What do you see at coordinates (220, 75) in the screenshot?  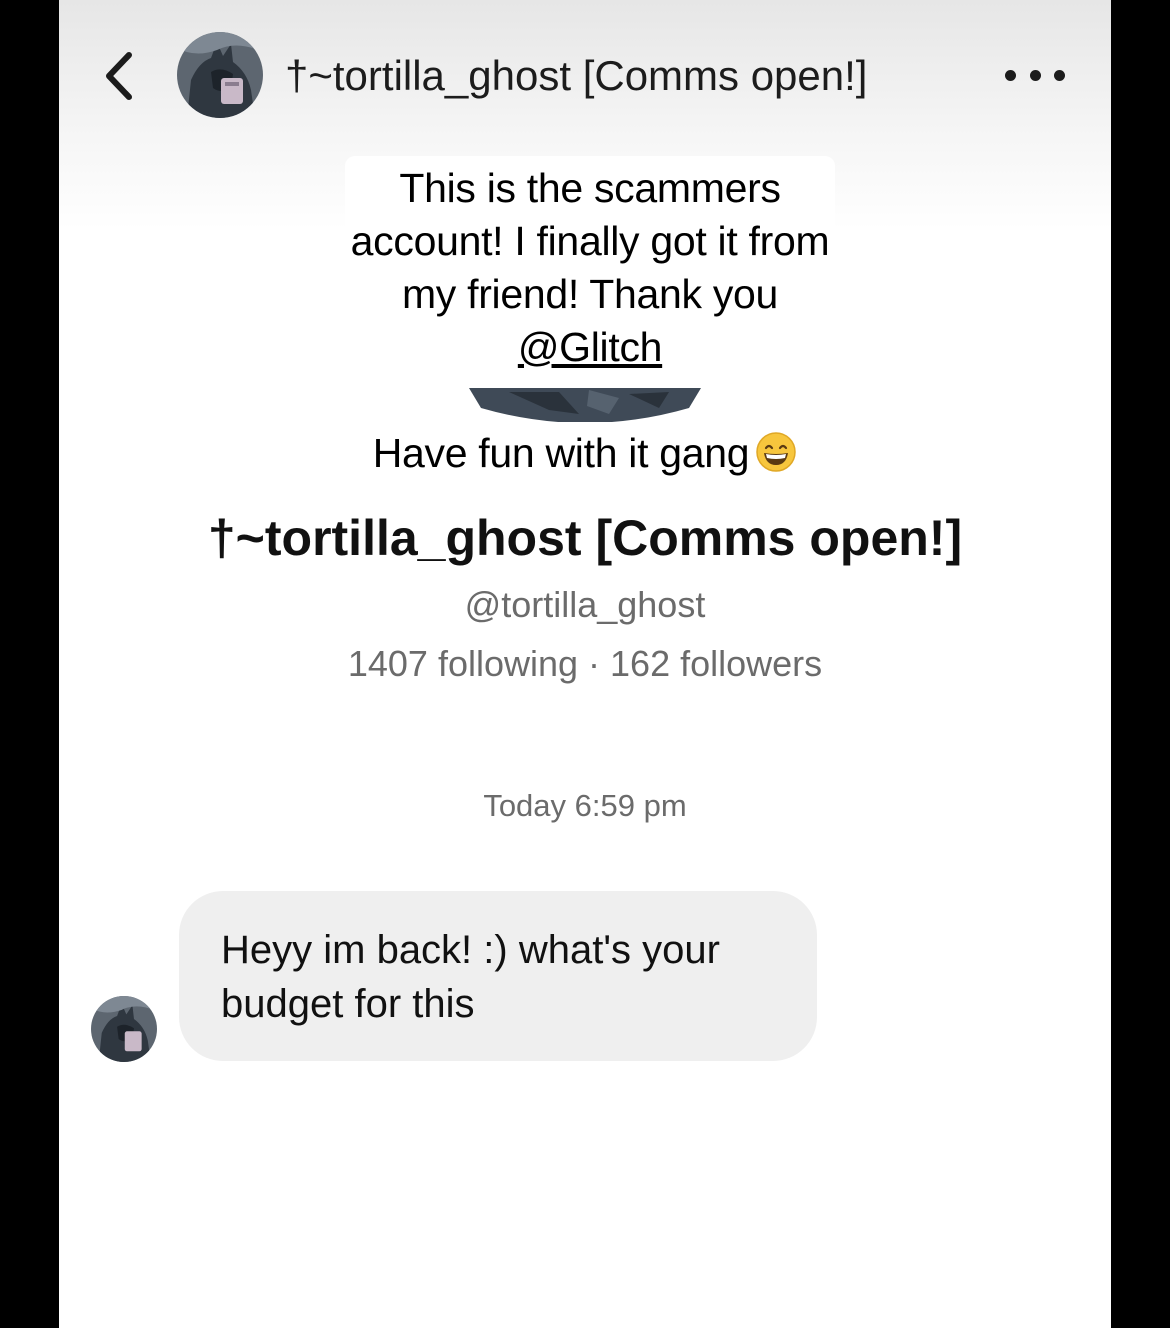 I see `avatar` at bounding box center [220, 75].